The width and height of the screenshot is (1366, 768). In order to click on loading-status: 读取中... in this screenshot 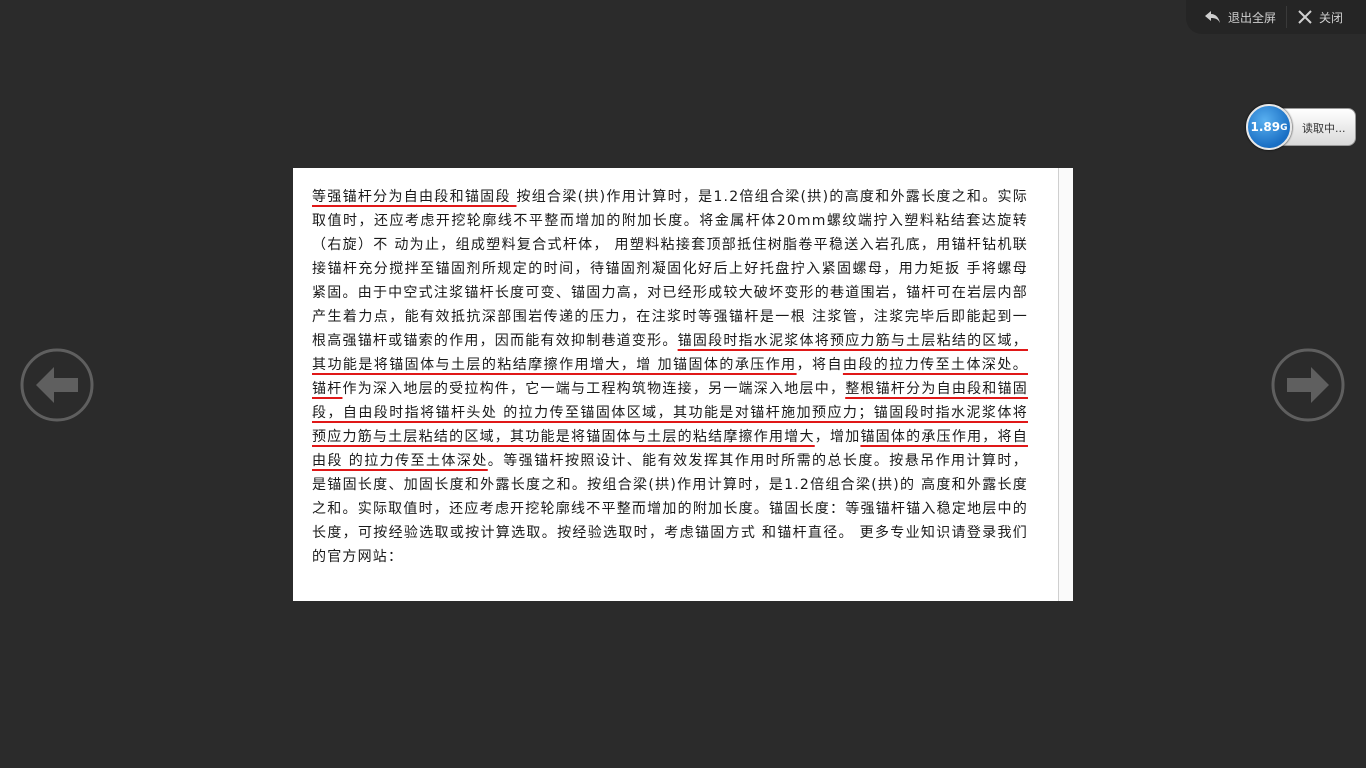, I will do `click(1324, 128)`.